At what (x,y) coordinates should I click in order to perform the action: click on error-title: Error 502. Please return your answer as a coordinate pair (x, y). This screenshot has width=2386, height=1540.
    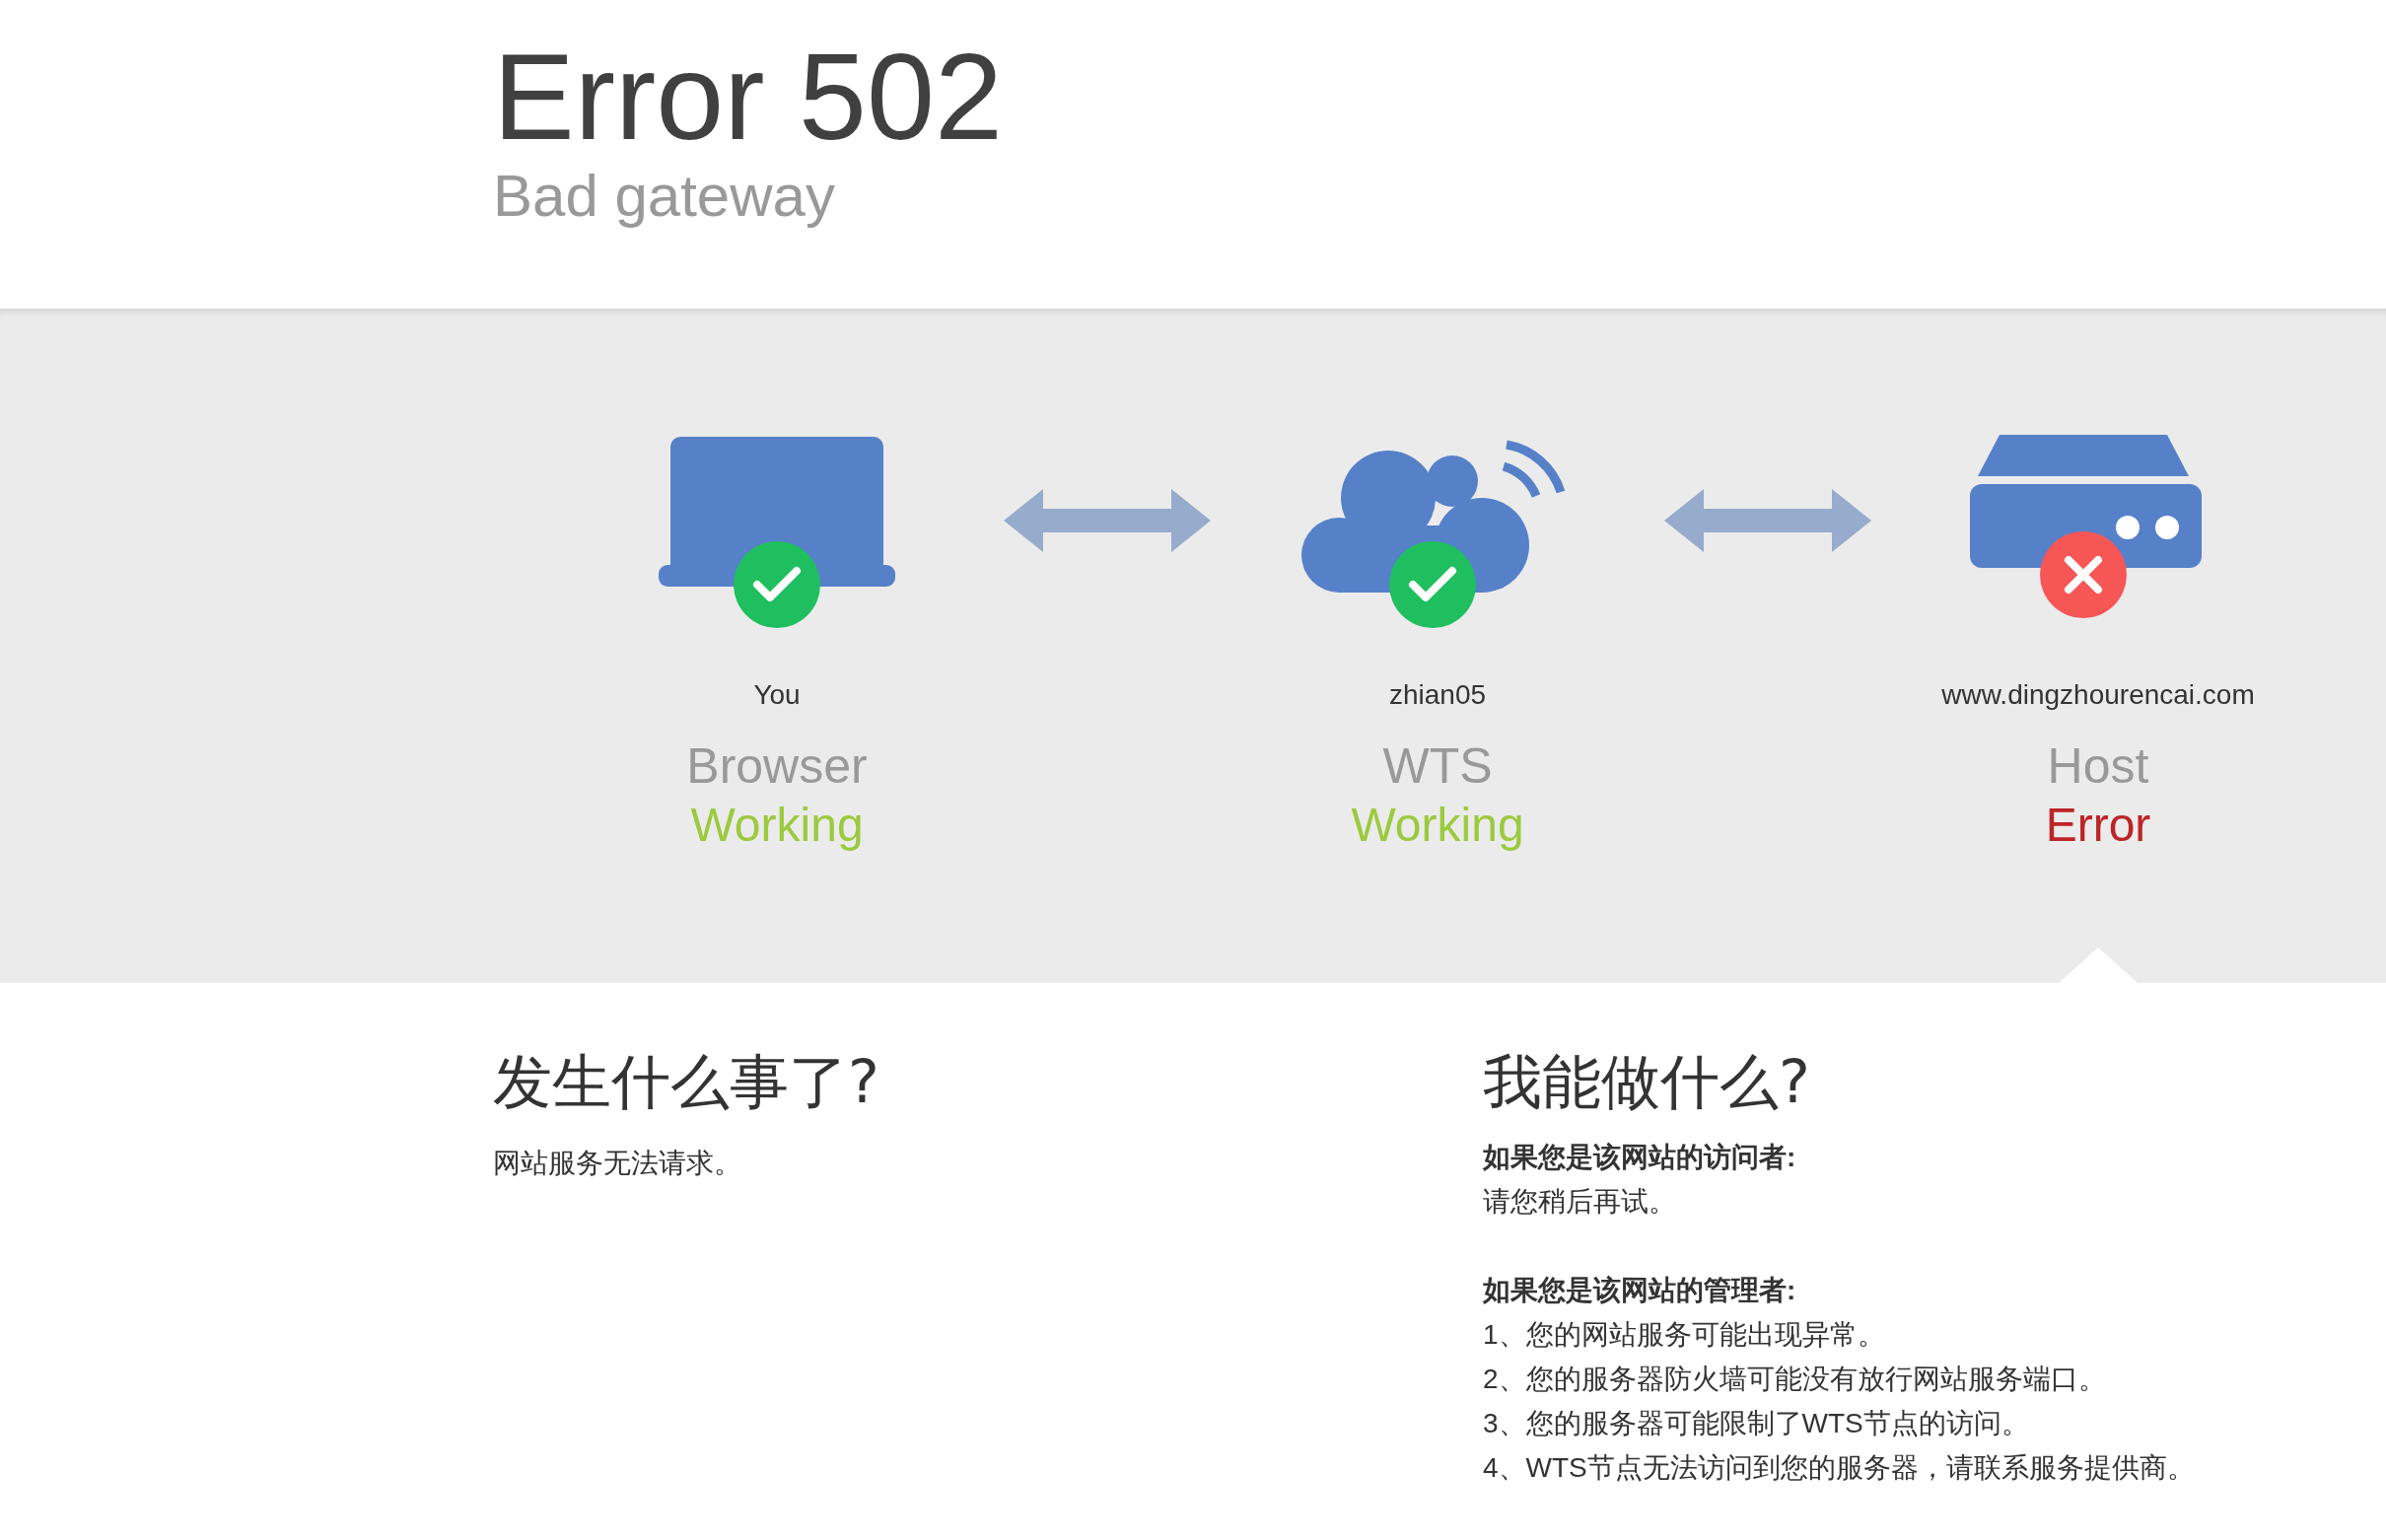
    Looking at the image, I should click on (748, 97).